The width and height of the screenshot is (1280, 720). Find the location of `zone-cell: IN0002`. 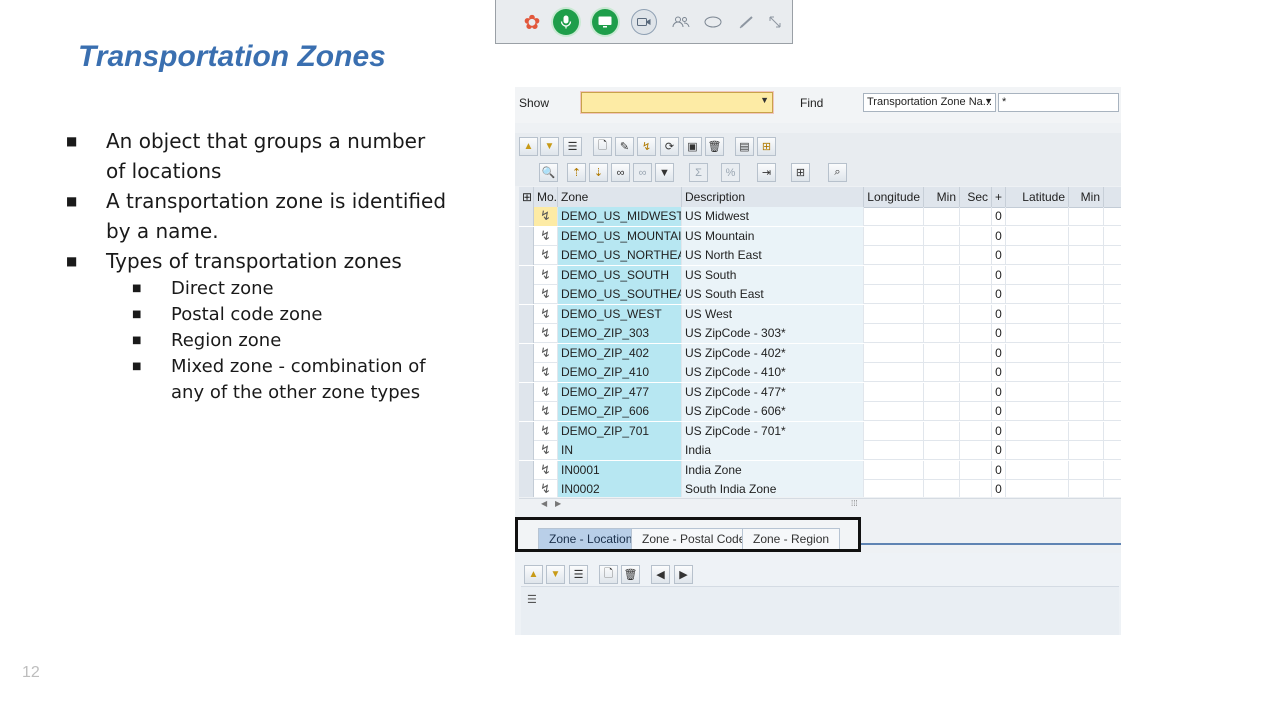

zone-cell: IN0002 is located at coordinates (620, 488).